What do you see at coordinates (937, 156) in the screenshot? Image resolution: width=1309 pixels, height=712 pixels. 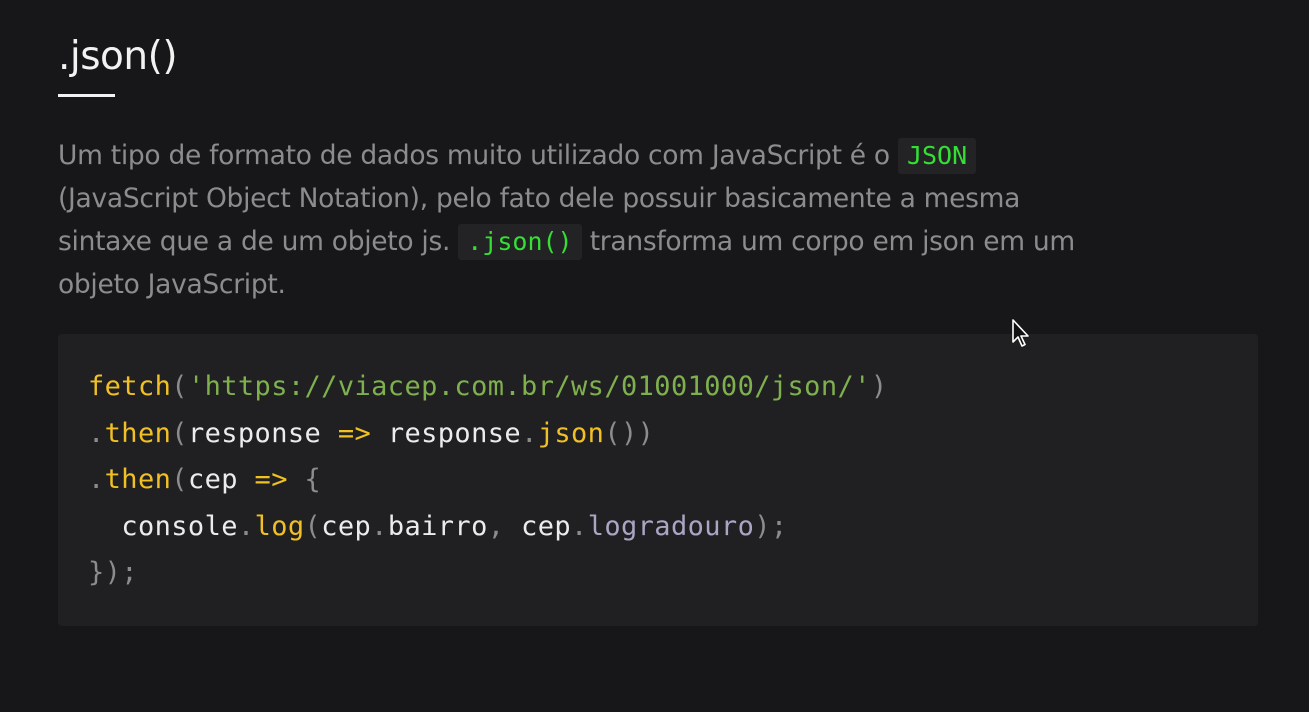 I see `inline-code-json: JSON` at bounding box center [937, 156].